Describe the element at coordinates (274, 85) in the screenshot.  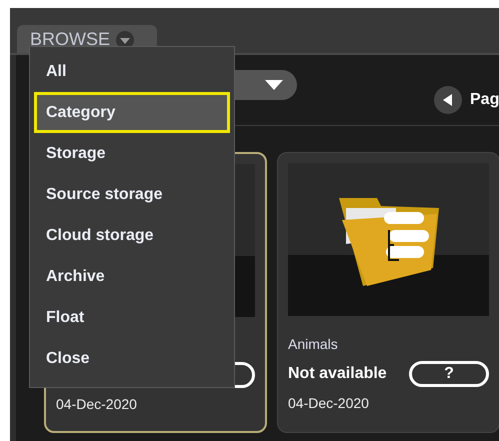
I see `caret-icon` at that location.